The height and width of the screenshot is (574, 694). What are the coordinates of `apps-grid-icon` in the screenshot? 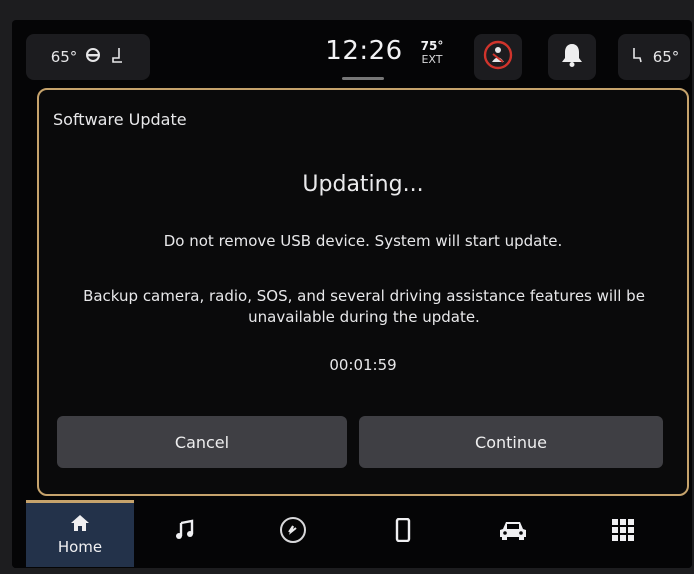 It's located at (623, 532).